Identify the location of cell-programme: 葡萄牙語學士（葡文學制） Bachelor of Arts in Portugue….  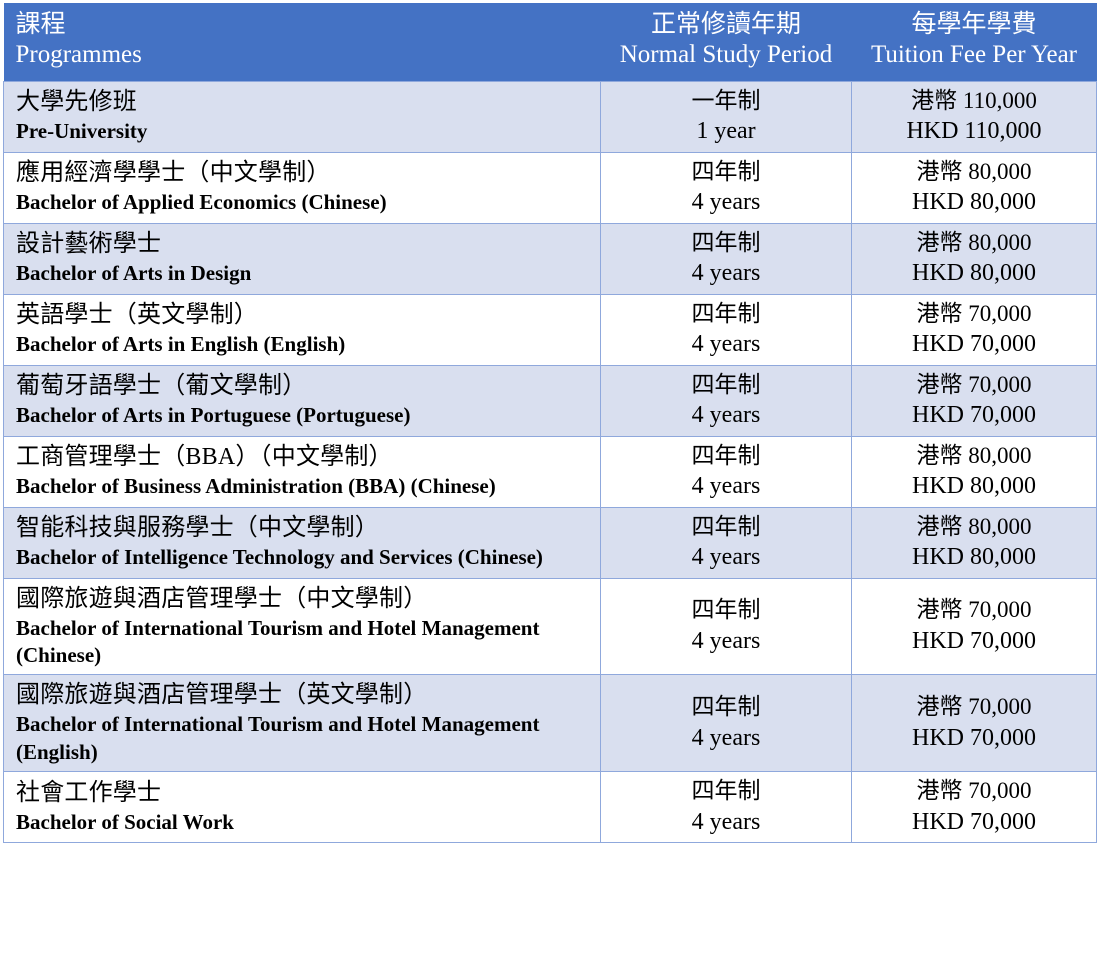
(302, 400).